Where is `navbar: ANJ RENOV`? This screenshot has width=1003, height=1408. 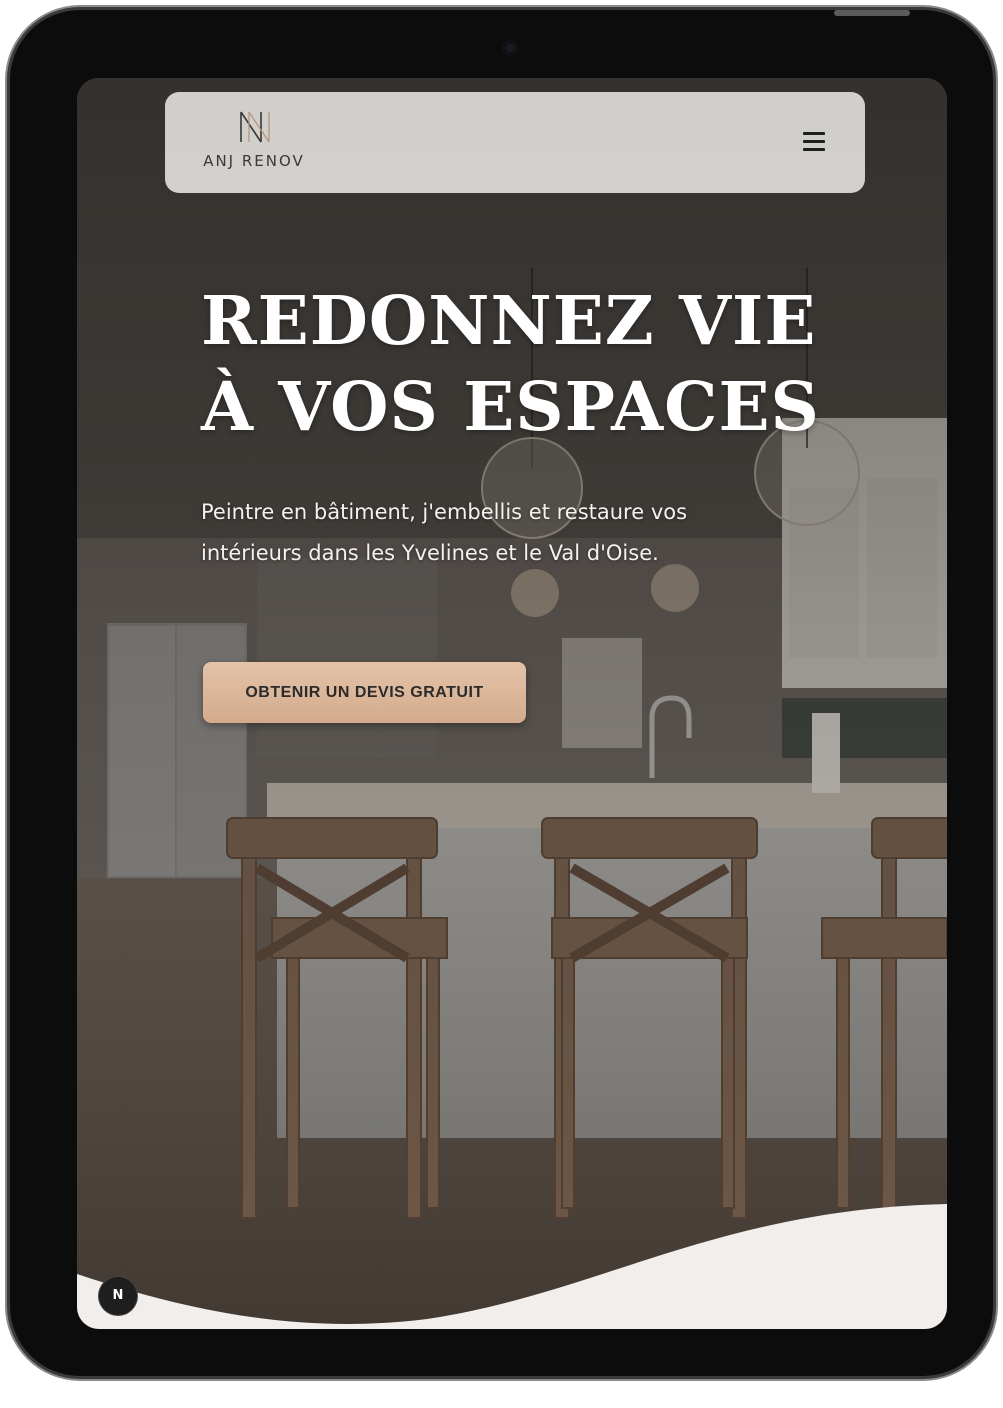
navbar: ANJ RENOV is located at coordinates (515, 142).